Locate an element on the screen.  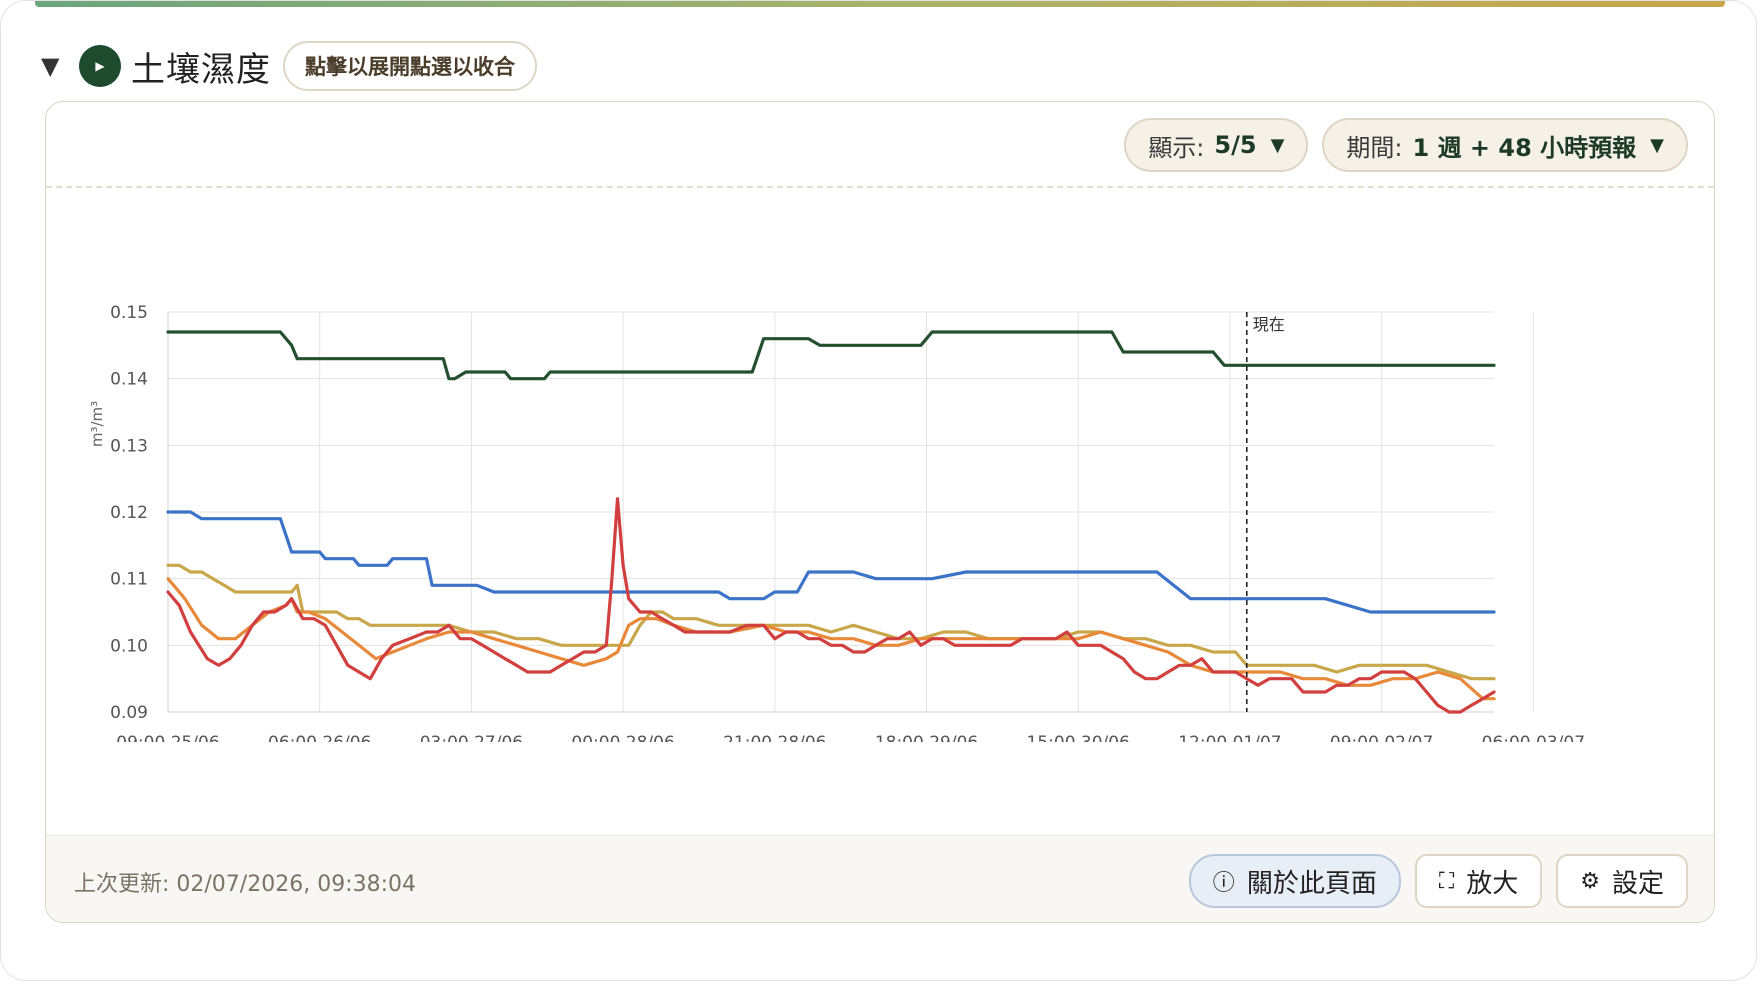
y-tick-label: 0.11 is located at coordinates (129, 580).